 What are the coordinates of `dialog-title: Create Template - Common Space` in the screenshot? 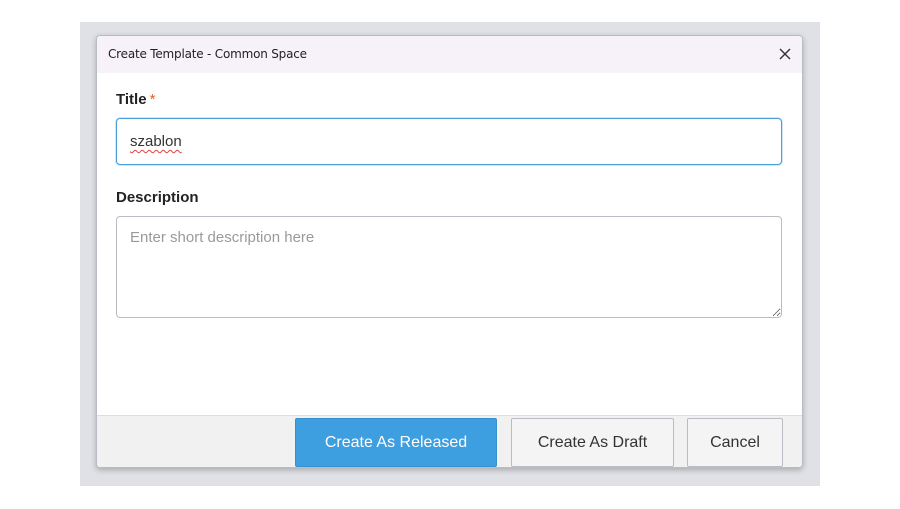 It's located at (207, 54).